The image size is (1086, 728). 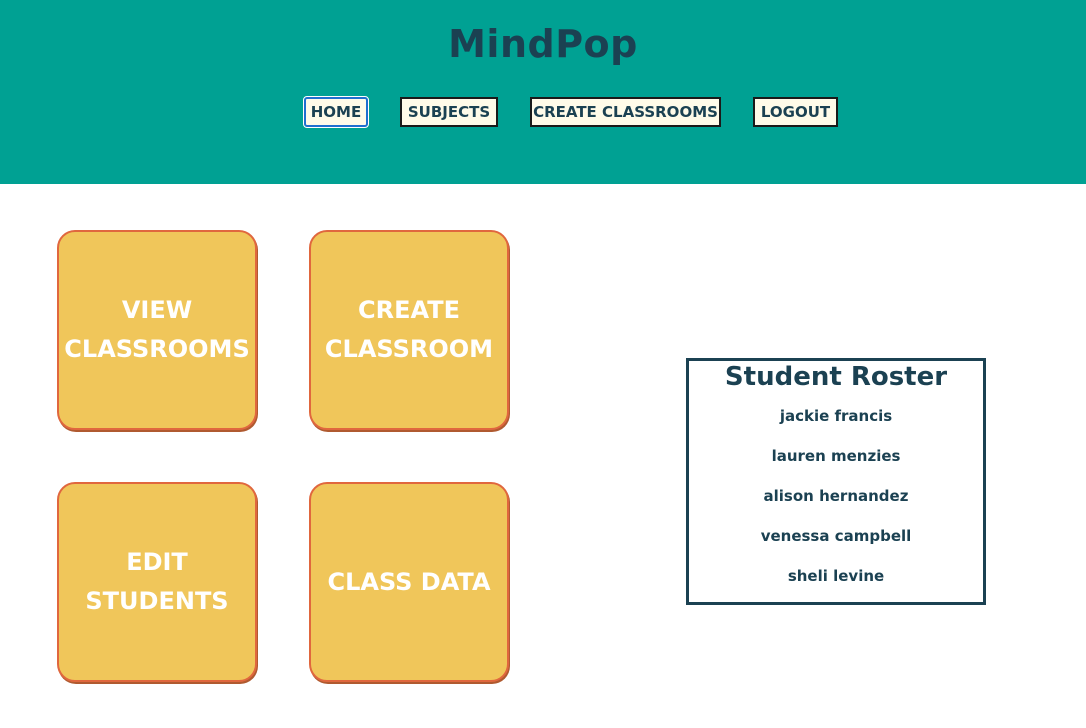 What do you see at coordinates (409, 582) in the screenshot?
I see `class-data-tile: CLASS DATA` at bounding box center [409, 582].